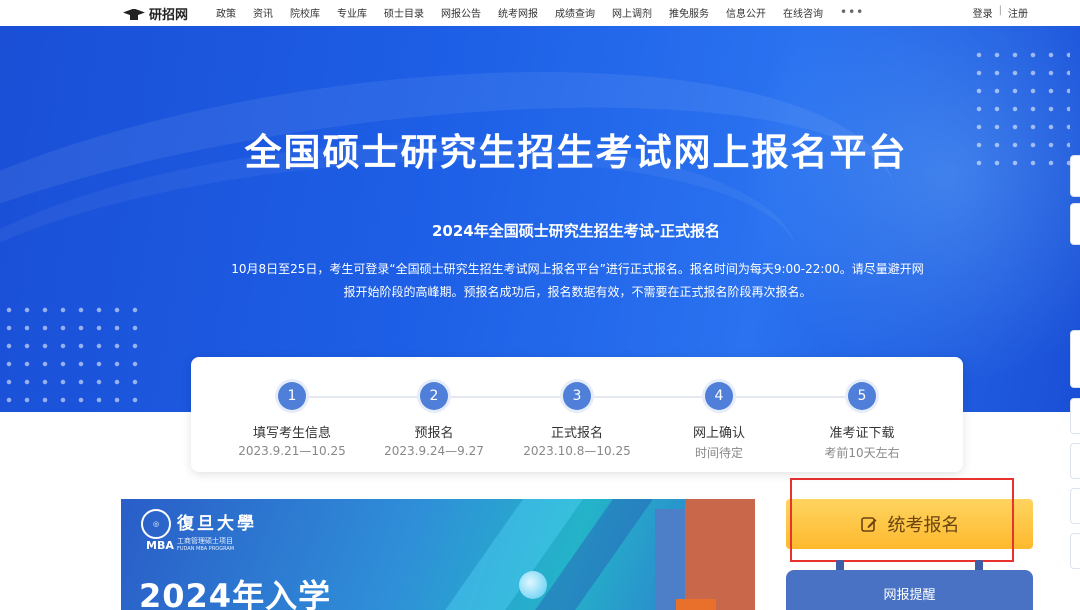 This screenshot has width=1080, height=610. Describe the element at coordinates (434, 418) in the screenshot. I see `step-2: 2 预报名 2023.9.24—9.27` at that location.